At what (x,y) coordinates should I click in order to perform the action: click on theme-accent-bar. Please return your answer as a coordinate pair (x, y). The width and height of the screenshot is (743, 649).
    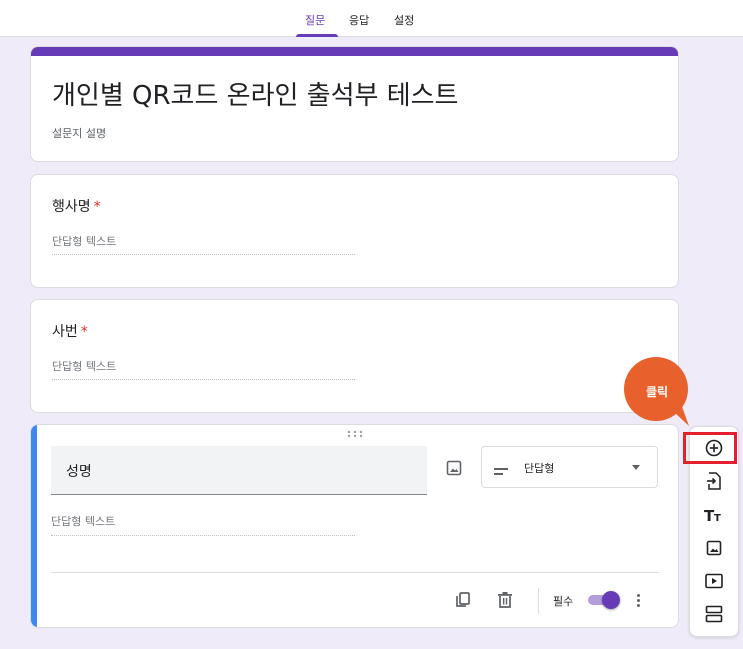
    Looking at the image, I should click on (354, 51).